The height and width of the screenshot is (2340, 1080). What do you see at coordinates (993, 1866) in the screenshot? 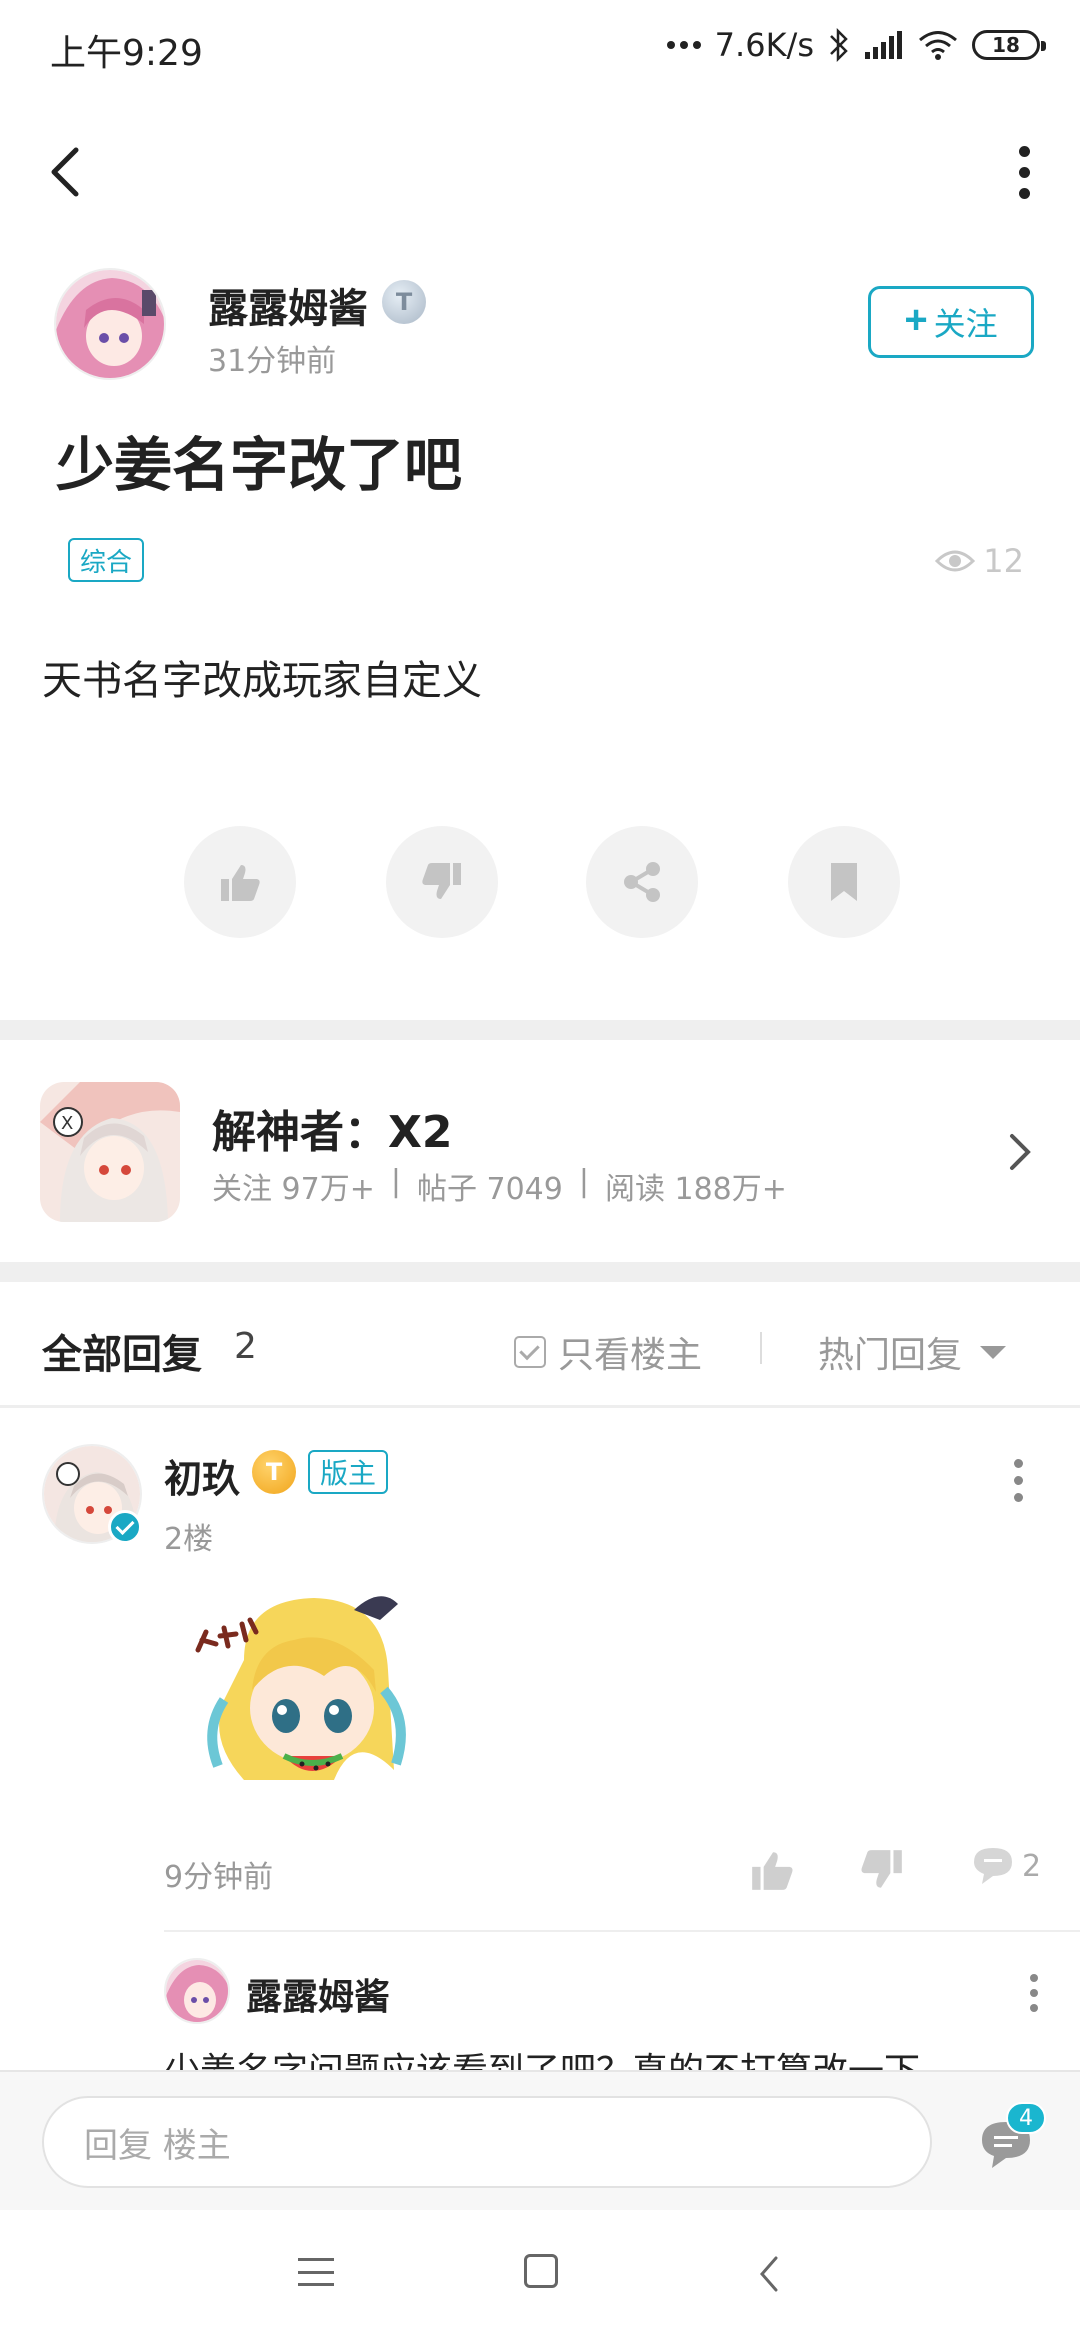
I see `comment-icon` at bounding box center [993, 1866].